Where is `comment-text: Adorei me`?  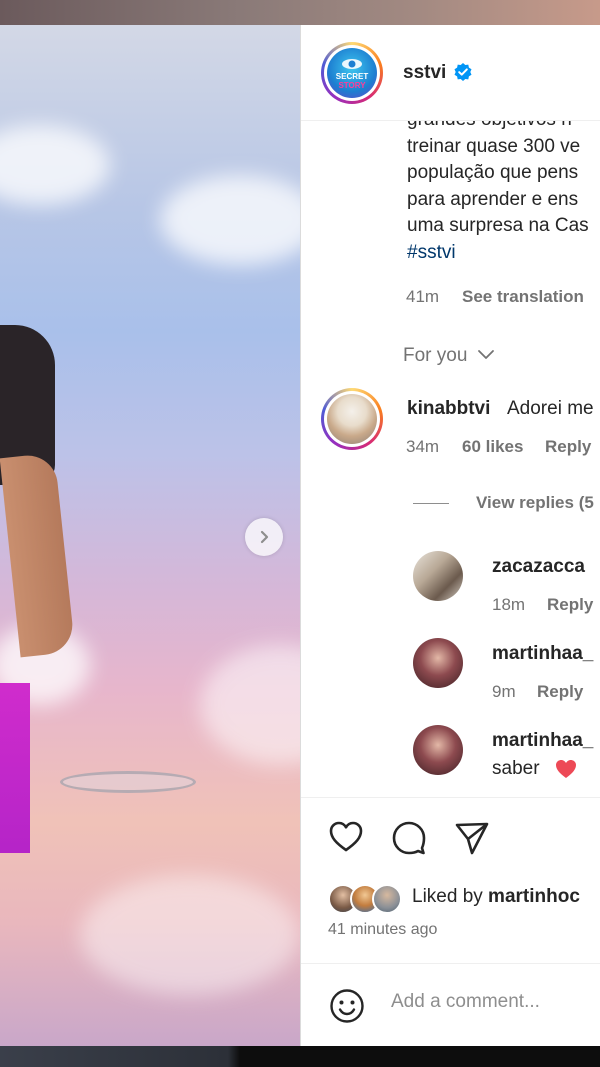 comment-text: Adorei me is located at coordinates (550, 408).